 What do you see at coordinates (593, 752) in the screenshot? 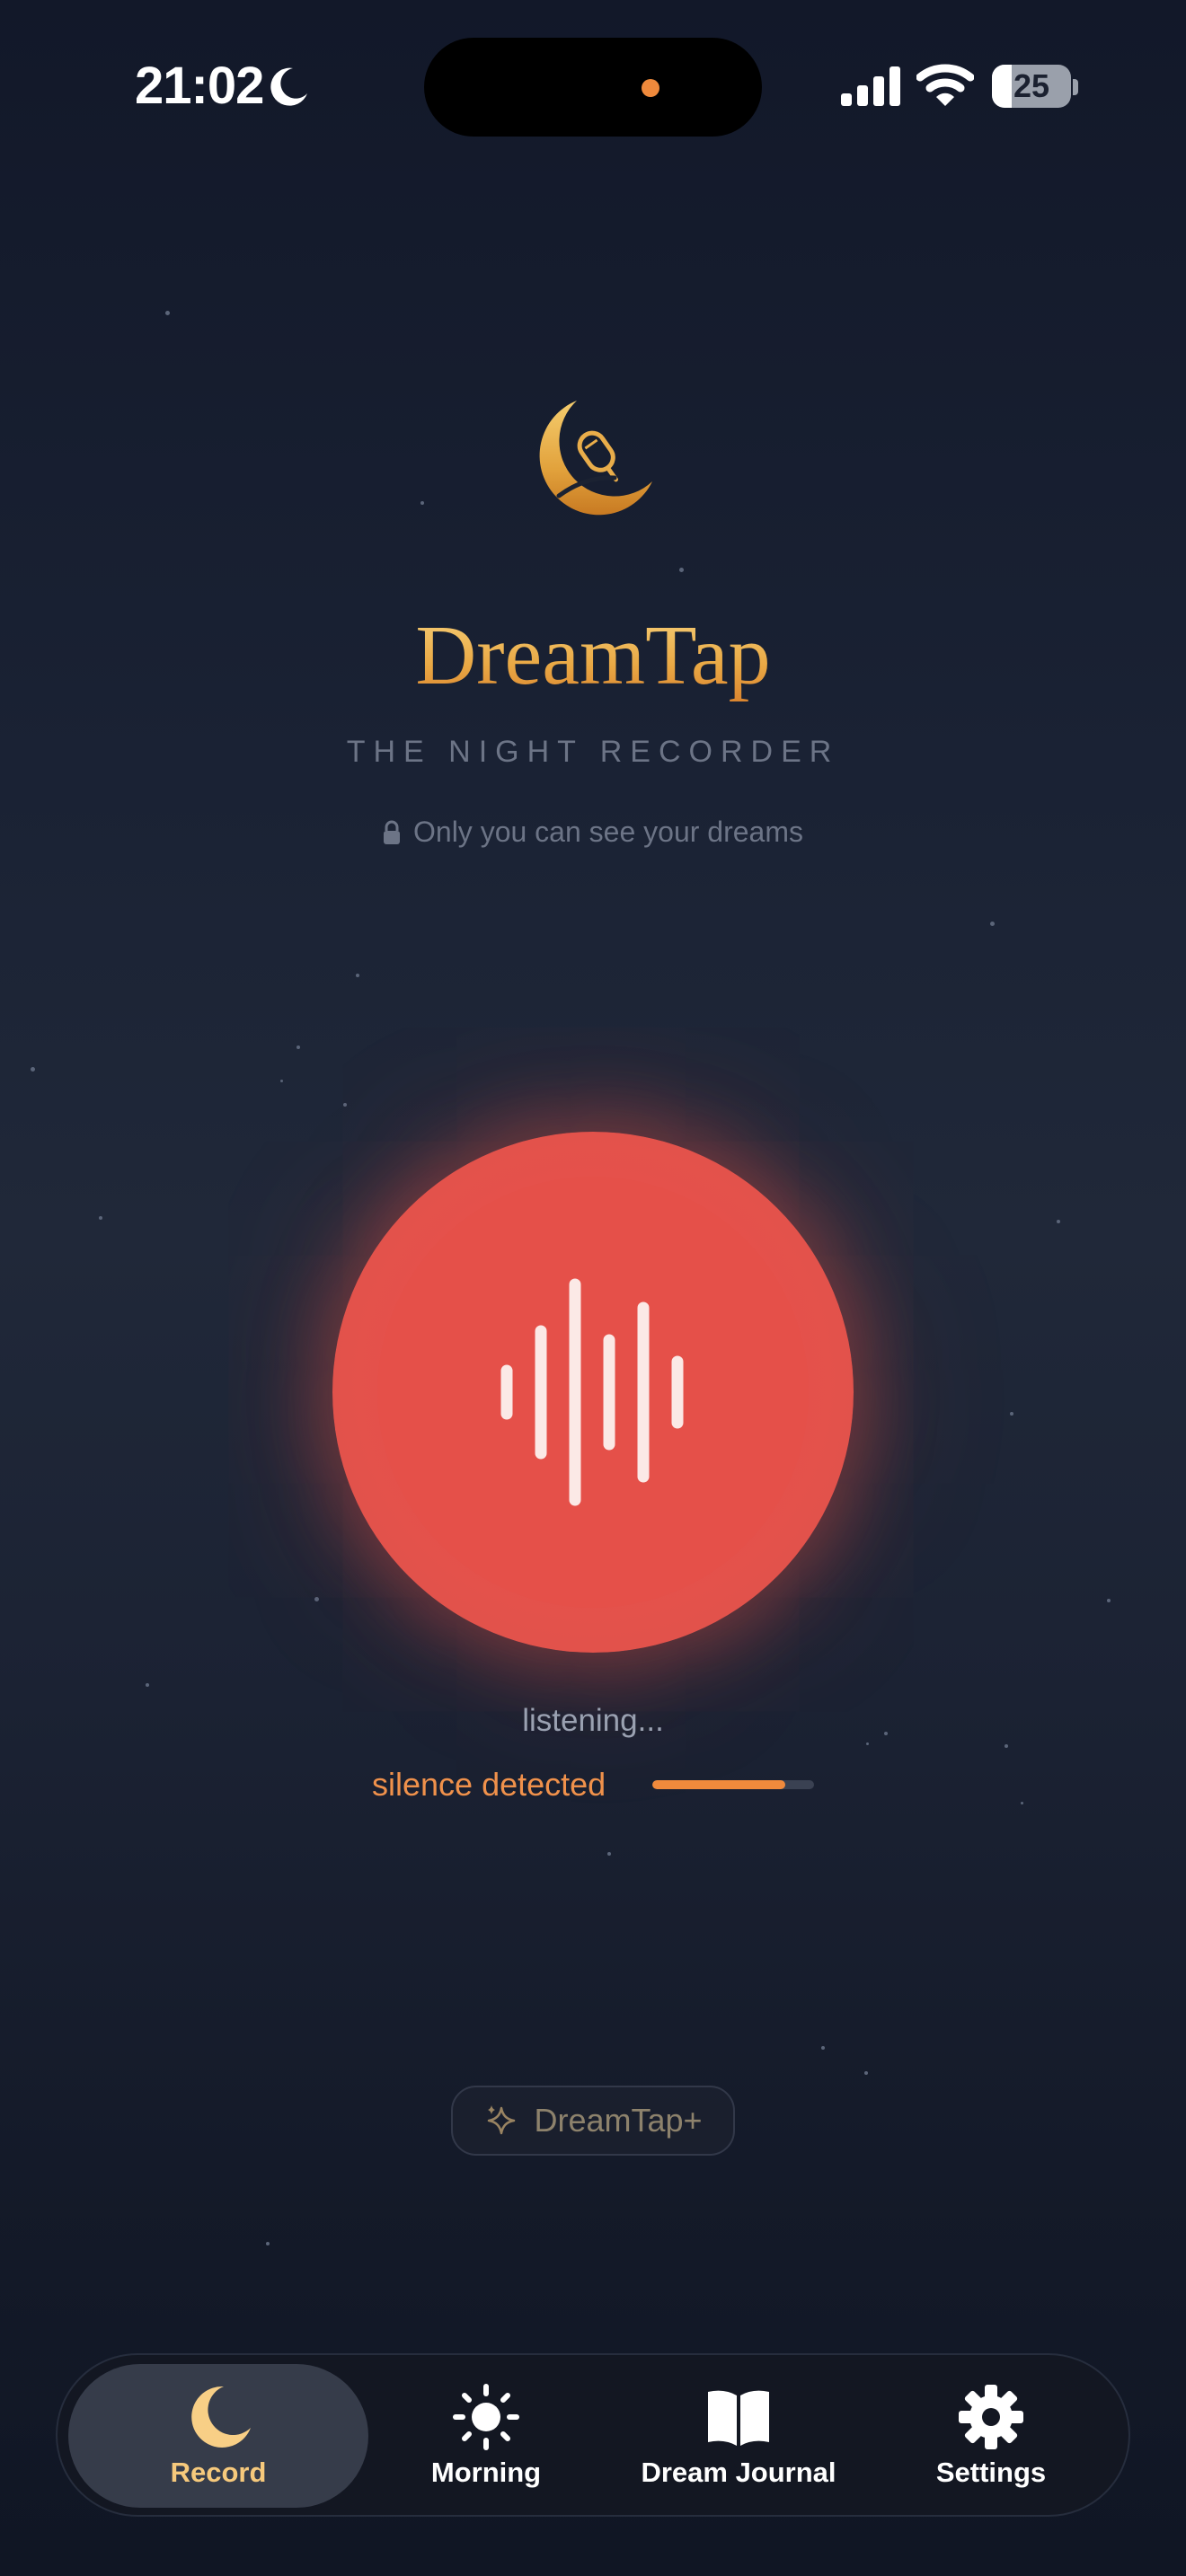
I see `app-subtitle: THE NIGHT RECORDER` at bounding box center [593, 752].